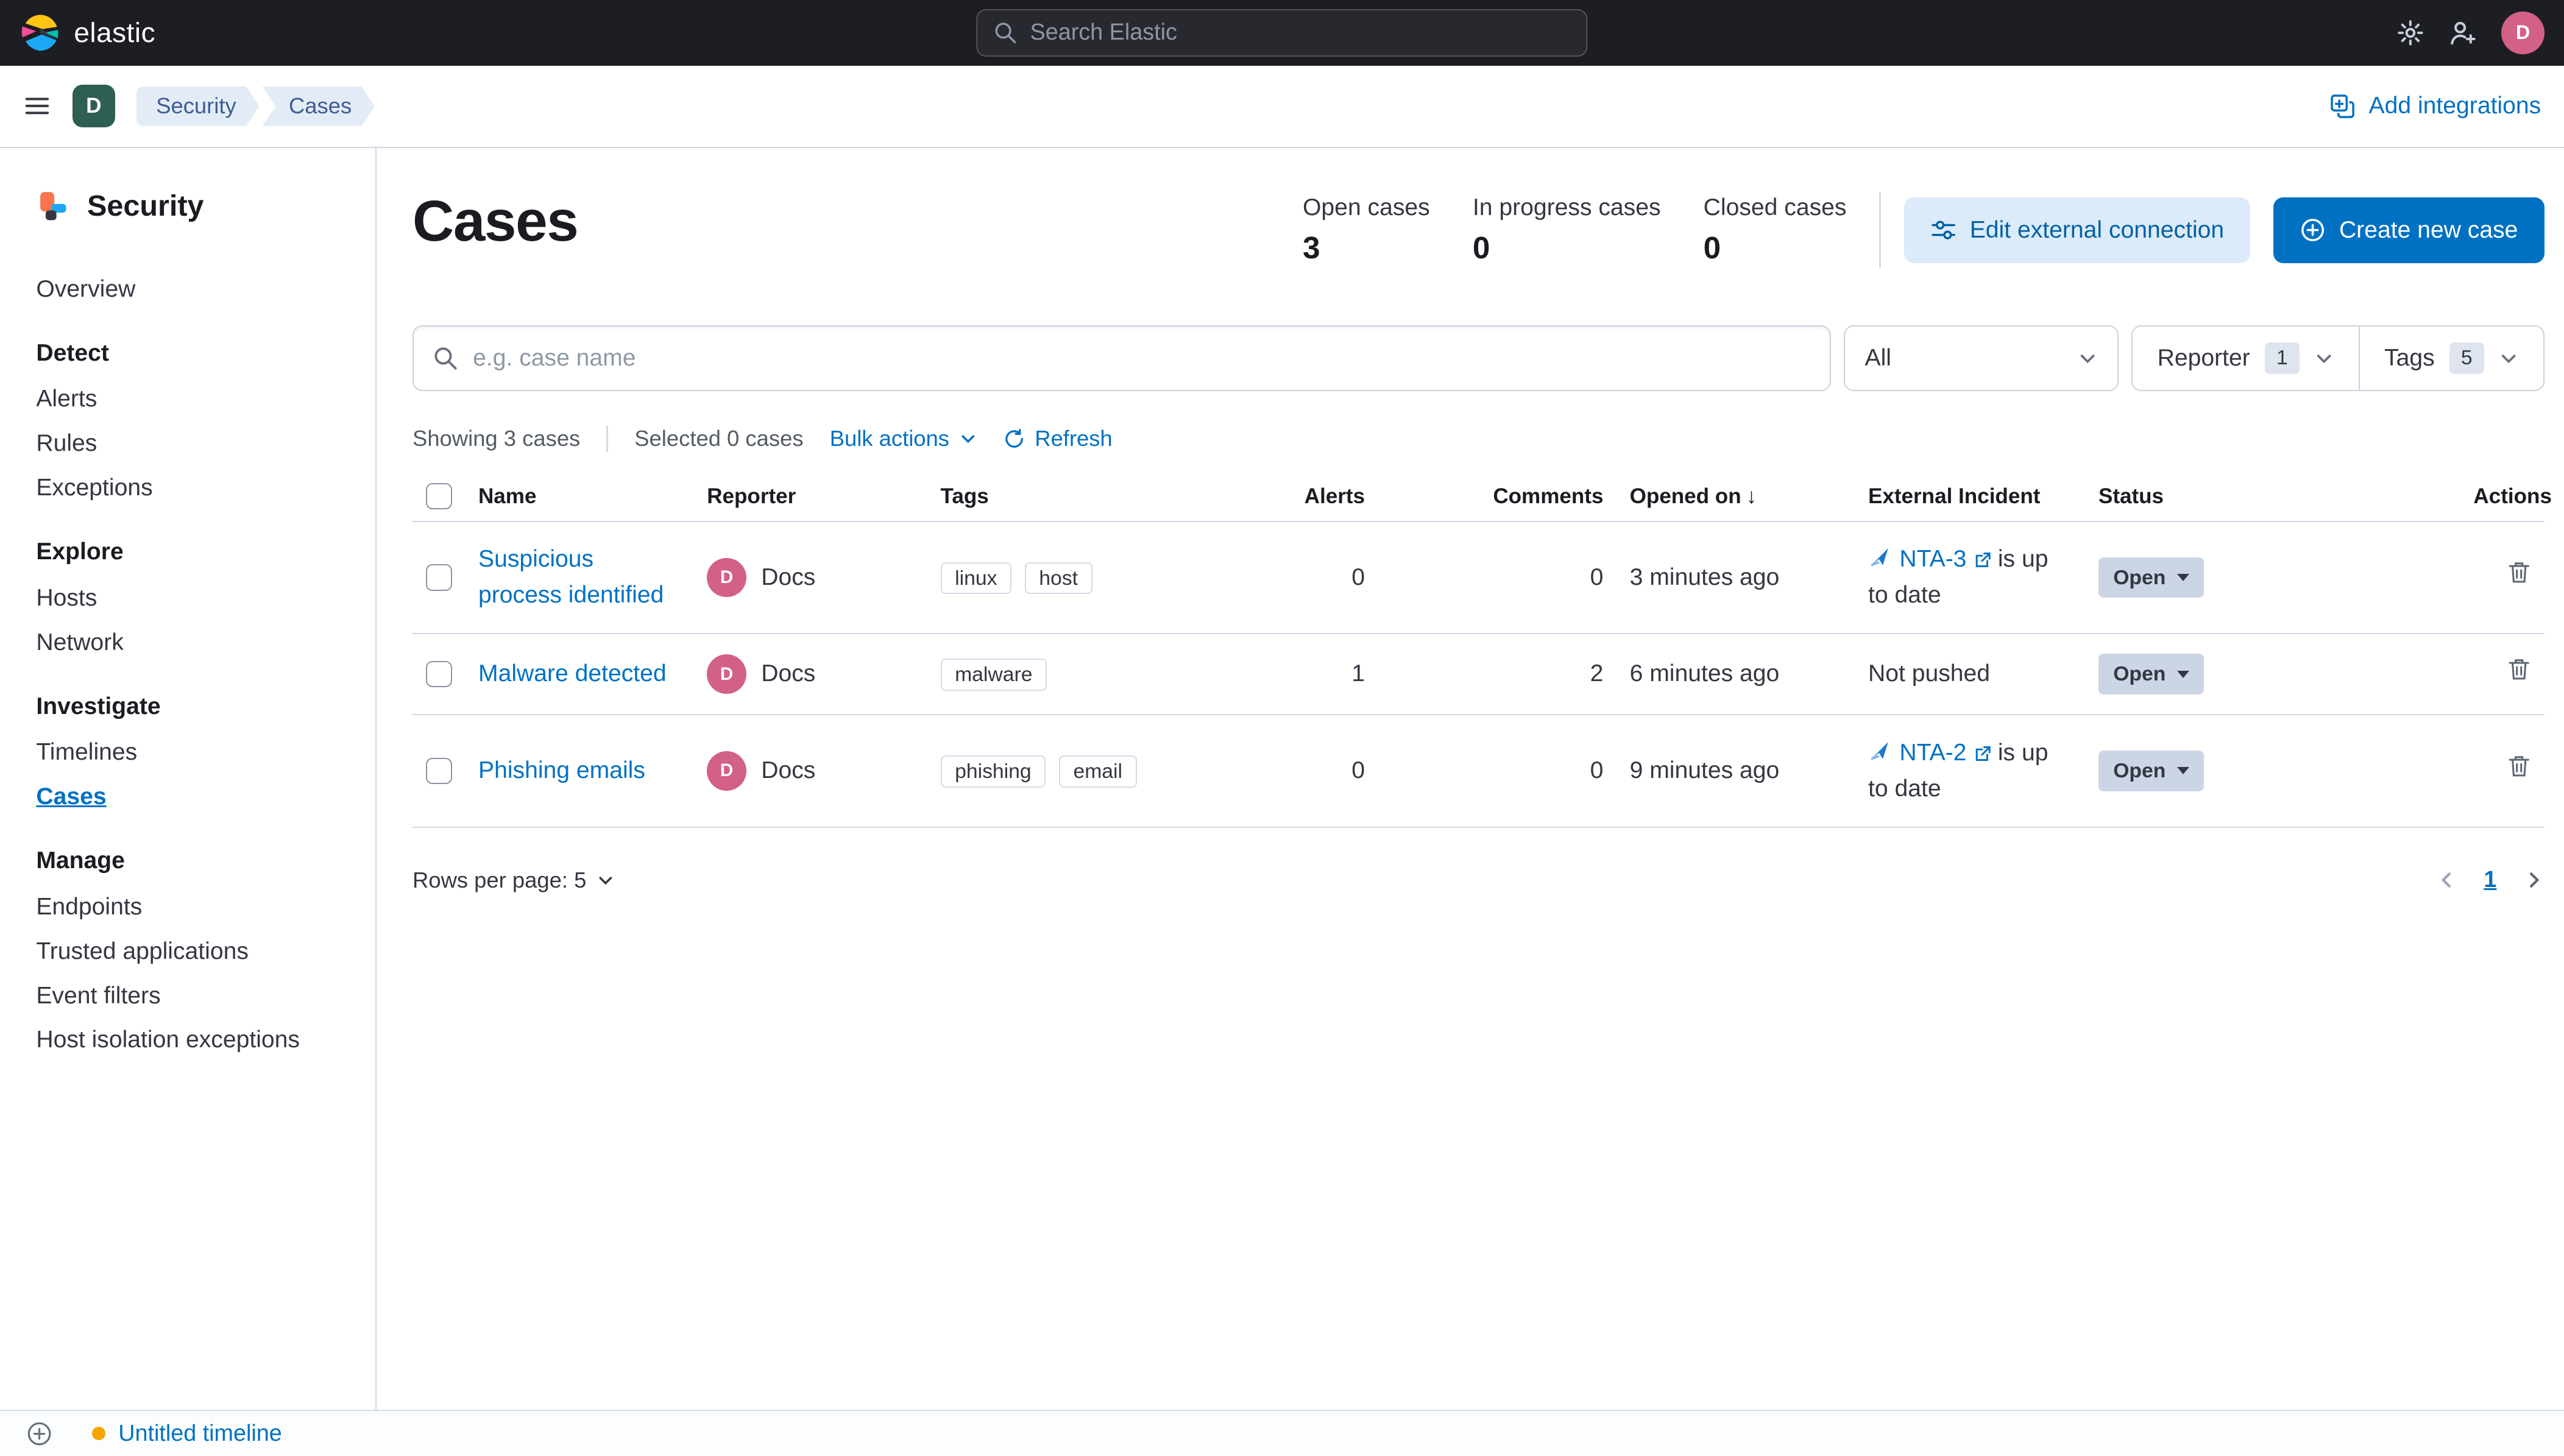 The width and height of the screenshot is (2564, 1456). Describe the element at coordinates (195, 907) in the screenshot. I see `sidebar-item-endpoints: Endpoints` at that location.